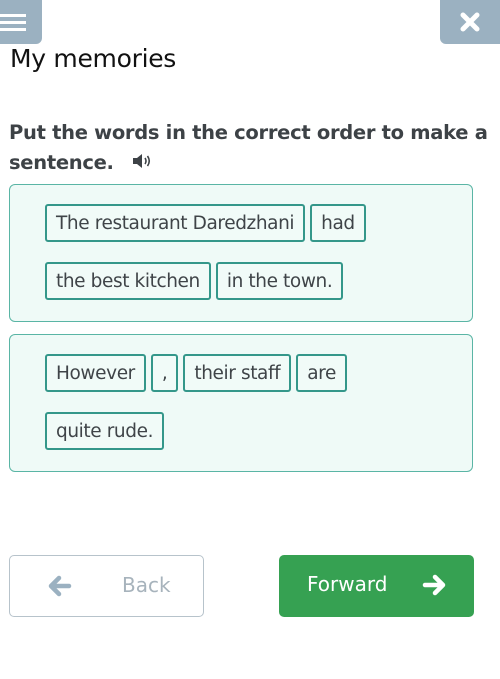  Describe the element at coordinates (175, 223) in the screenshot. I see `word-chip: The restaurant Daredzhani` at that location.